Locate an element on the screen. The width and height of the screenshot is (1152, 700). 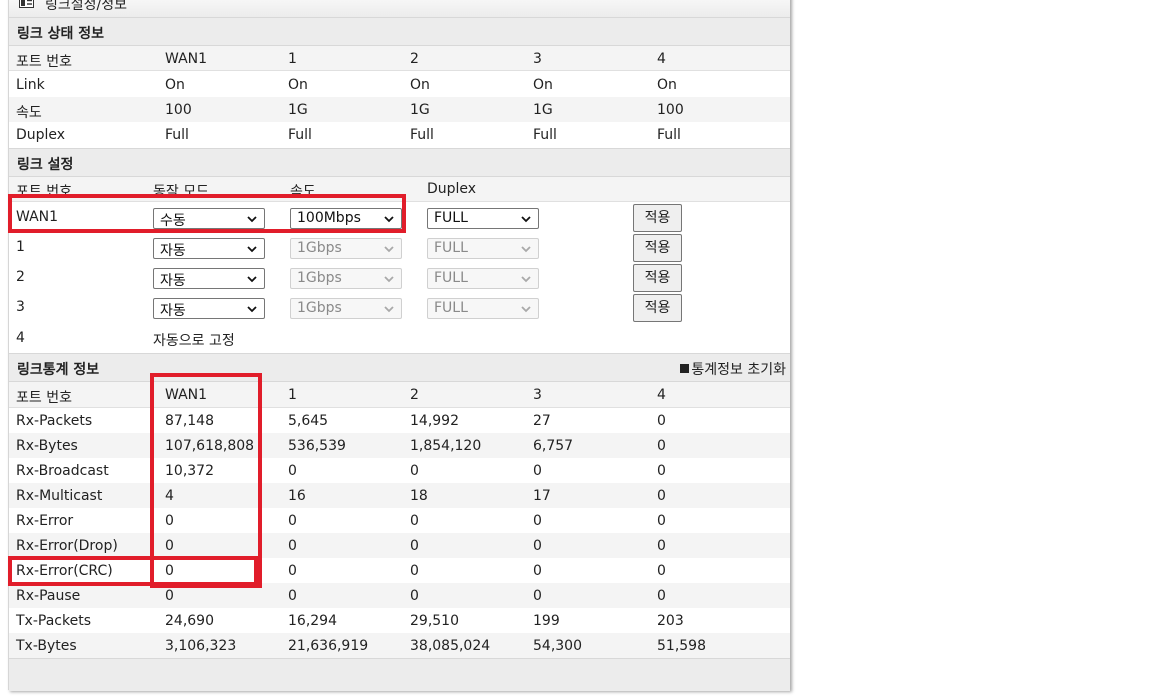
port-label: WAN1 is located at coordinates (37, 217).